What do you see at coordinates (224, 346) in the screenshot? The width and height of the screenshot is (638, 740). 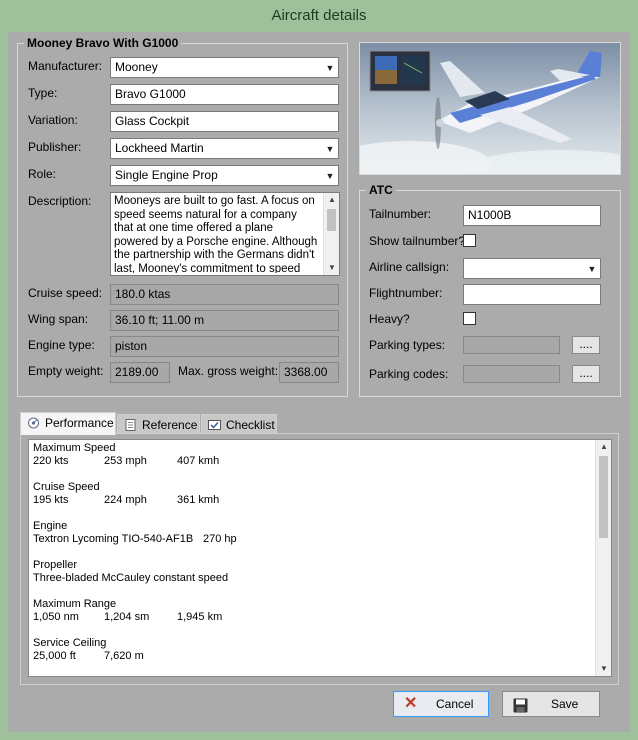 I see `engine-type-field: piston` at bounding box center [224, 346].